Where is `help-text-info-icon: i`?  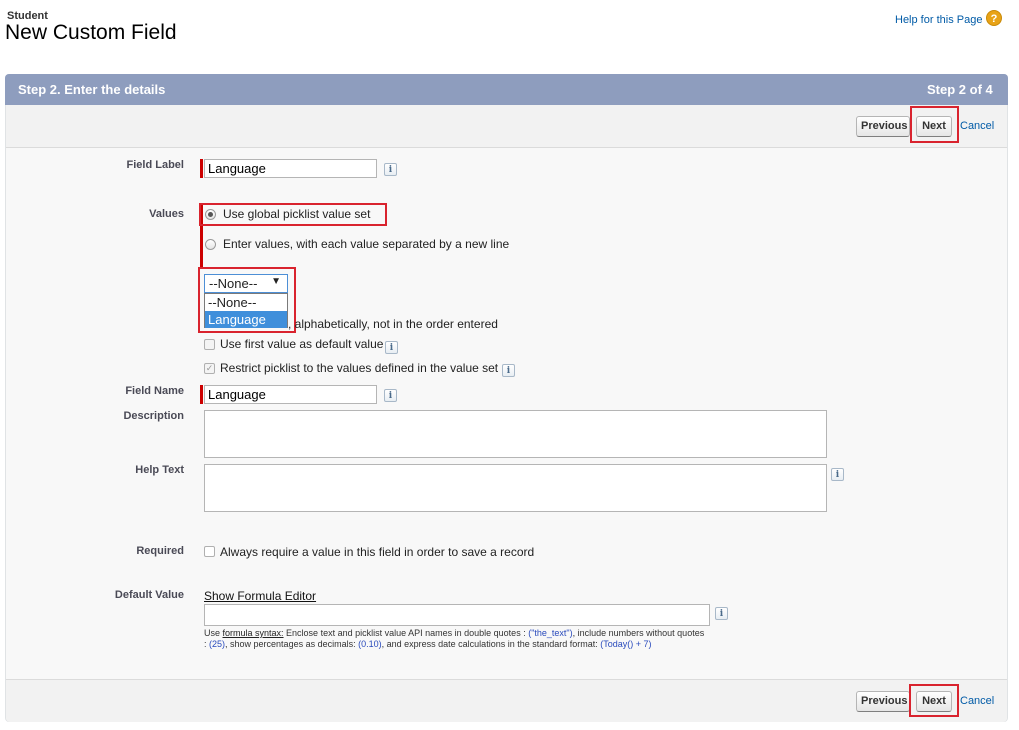
help-text-info-icon: i is located at coordinates (837, 474).